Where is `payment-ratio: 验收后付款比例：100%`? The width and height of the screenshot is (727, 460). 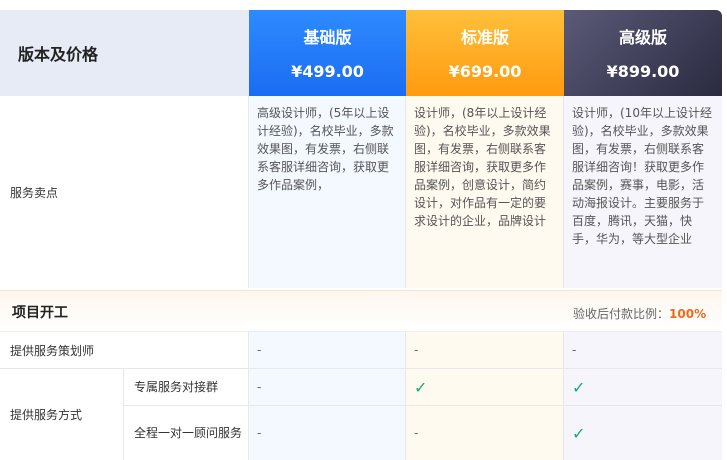 payment-ratio: 验收后付款比例：100% is located at coordinates (639, 313).